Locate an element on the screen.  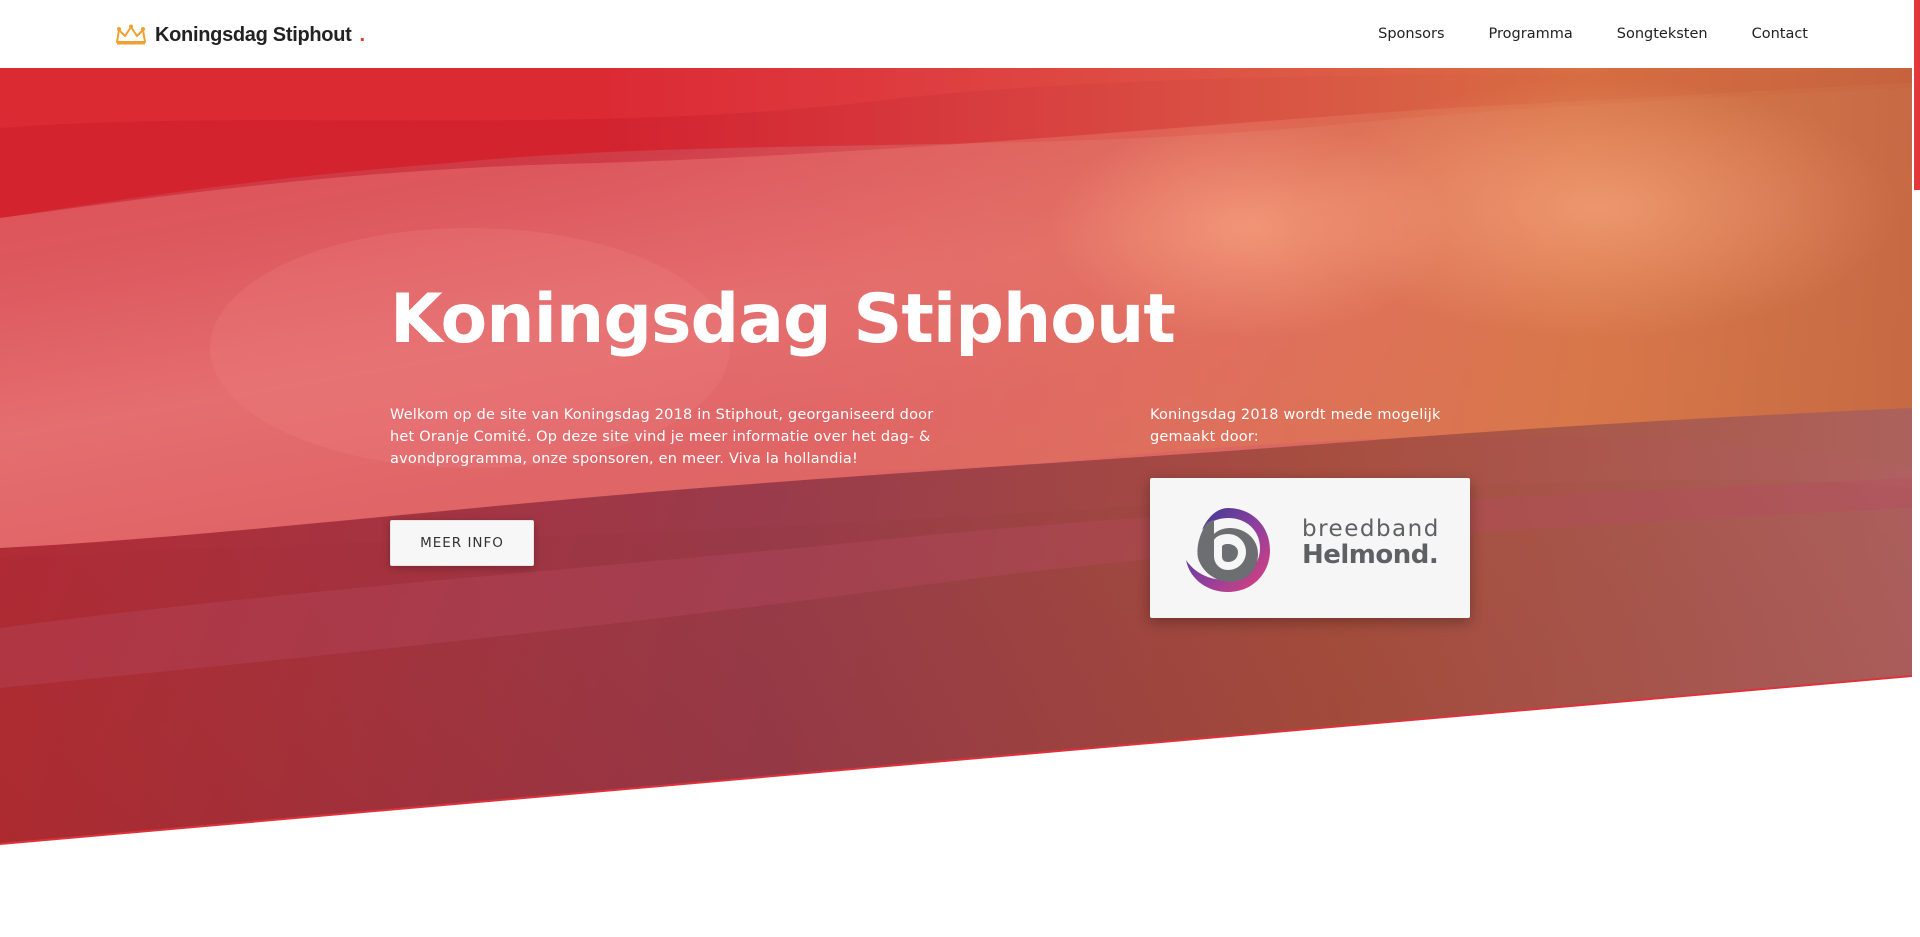
nav-item-songteksten: Songteksten is located at coordinates (1662, 34).